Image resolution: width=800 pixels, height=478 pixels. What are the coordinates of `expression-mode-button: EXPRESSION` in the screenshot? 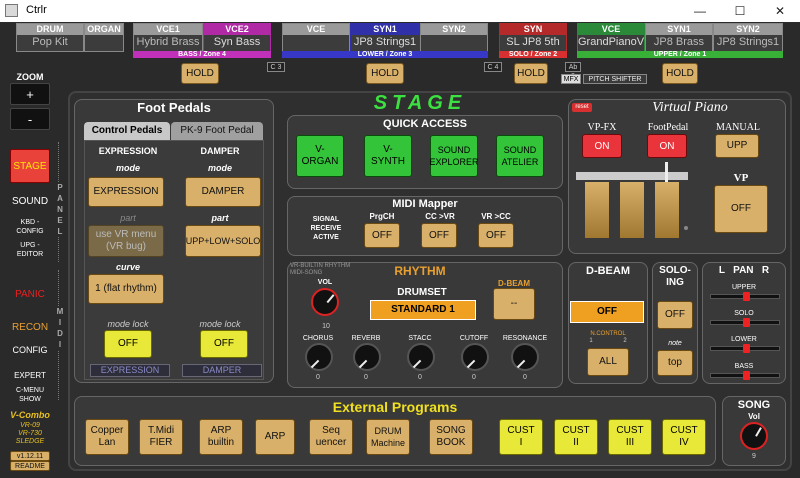 It's located at (126, 192).